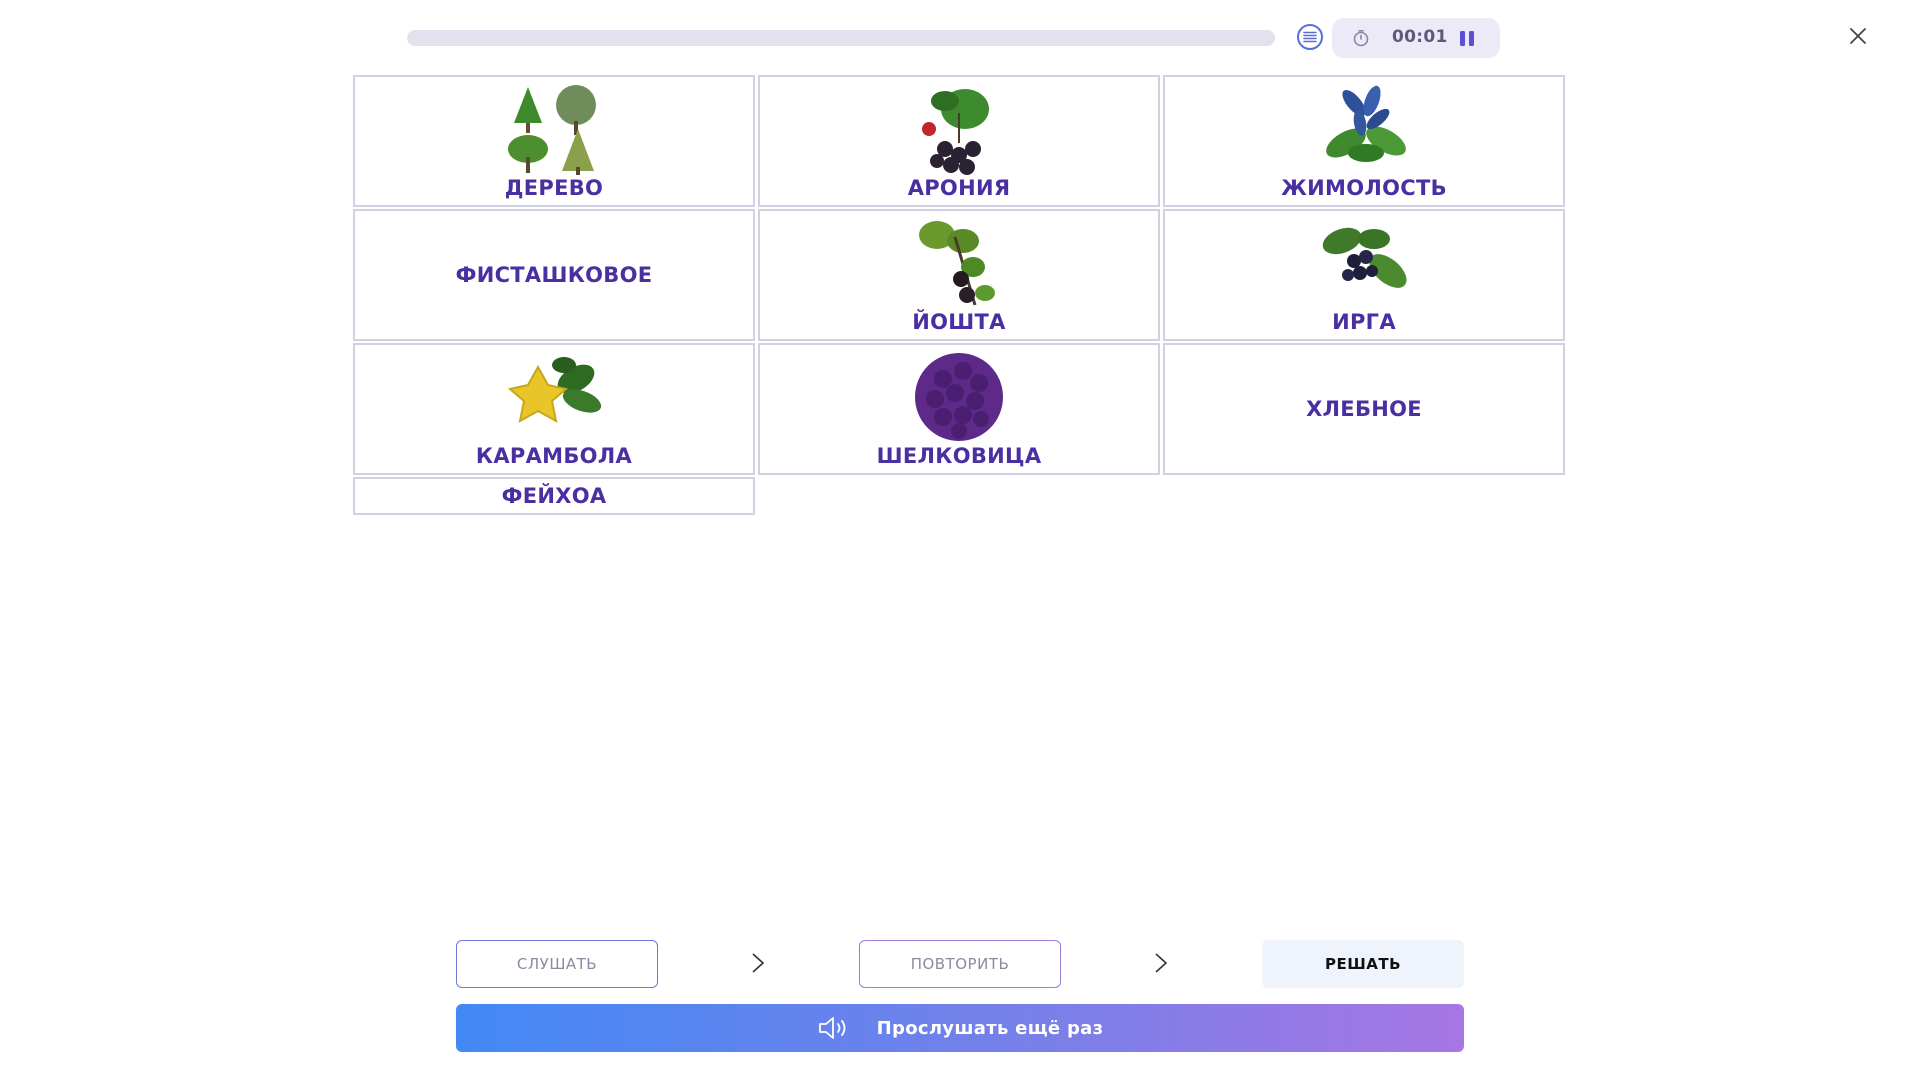 This screenshot has height=1080, width=1920. I want to click on card-aroniya: АРОНИЯ, so click(959, 141).